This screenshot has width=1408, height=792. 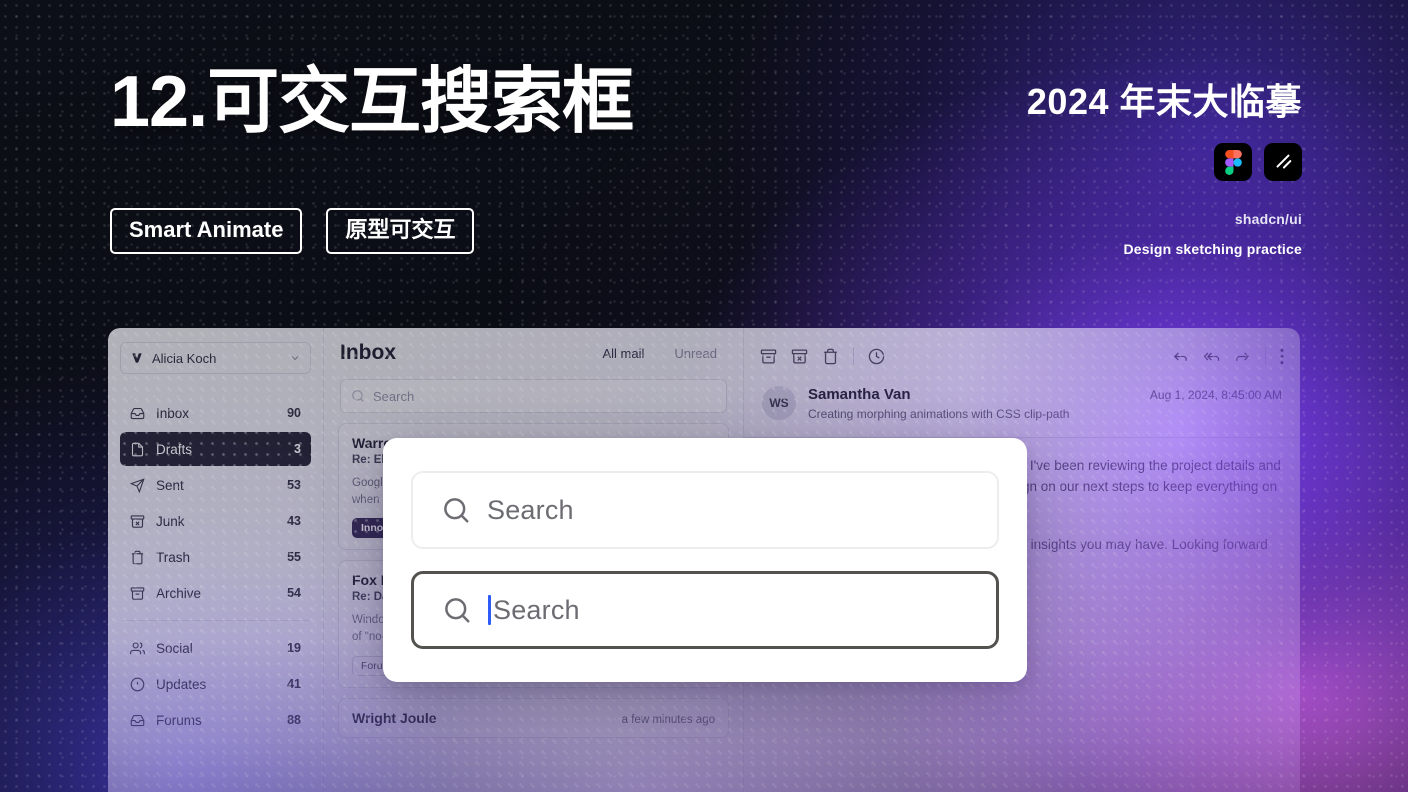 I want to click on sidebar-divider, so click(x=215, y=620).